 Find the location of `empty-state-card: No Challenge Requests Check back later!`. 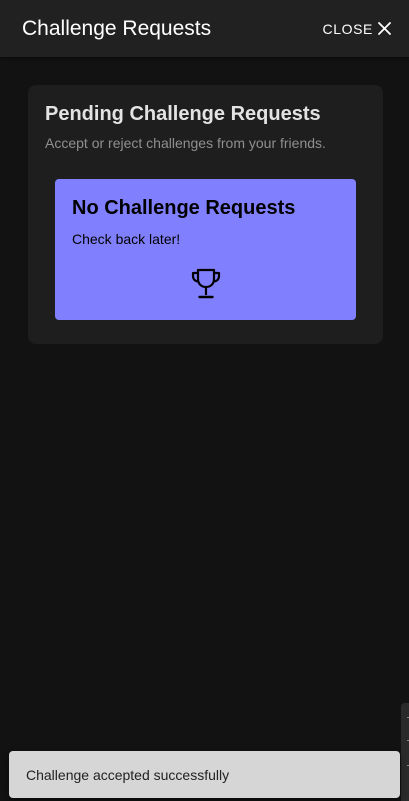

empty-state-card: No Challenge Requests Check back later! is located at coordinates (205, 249).